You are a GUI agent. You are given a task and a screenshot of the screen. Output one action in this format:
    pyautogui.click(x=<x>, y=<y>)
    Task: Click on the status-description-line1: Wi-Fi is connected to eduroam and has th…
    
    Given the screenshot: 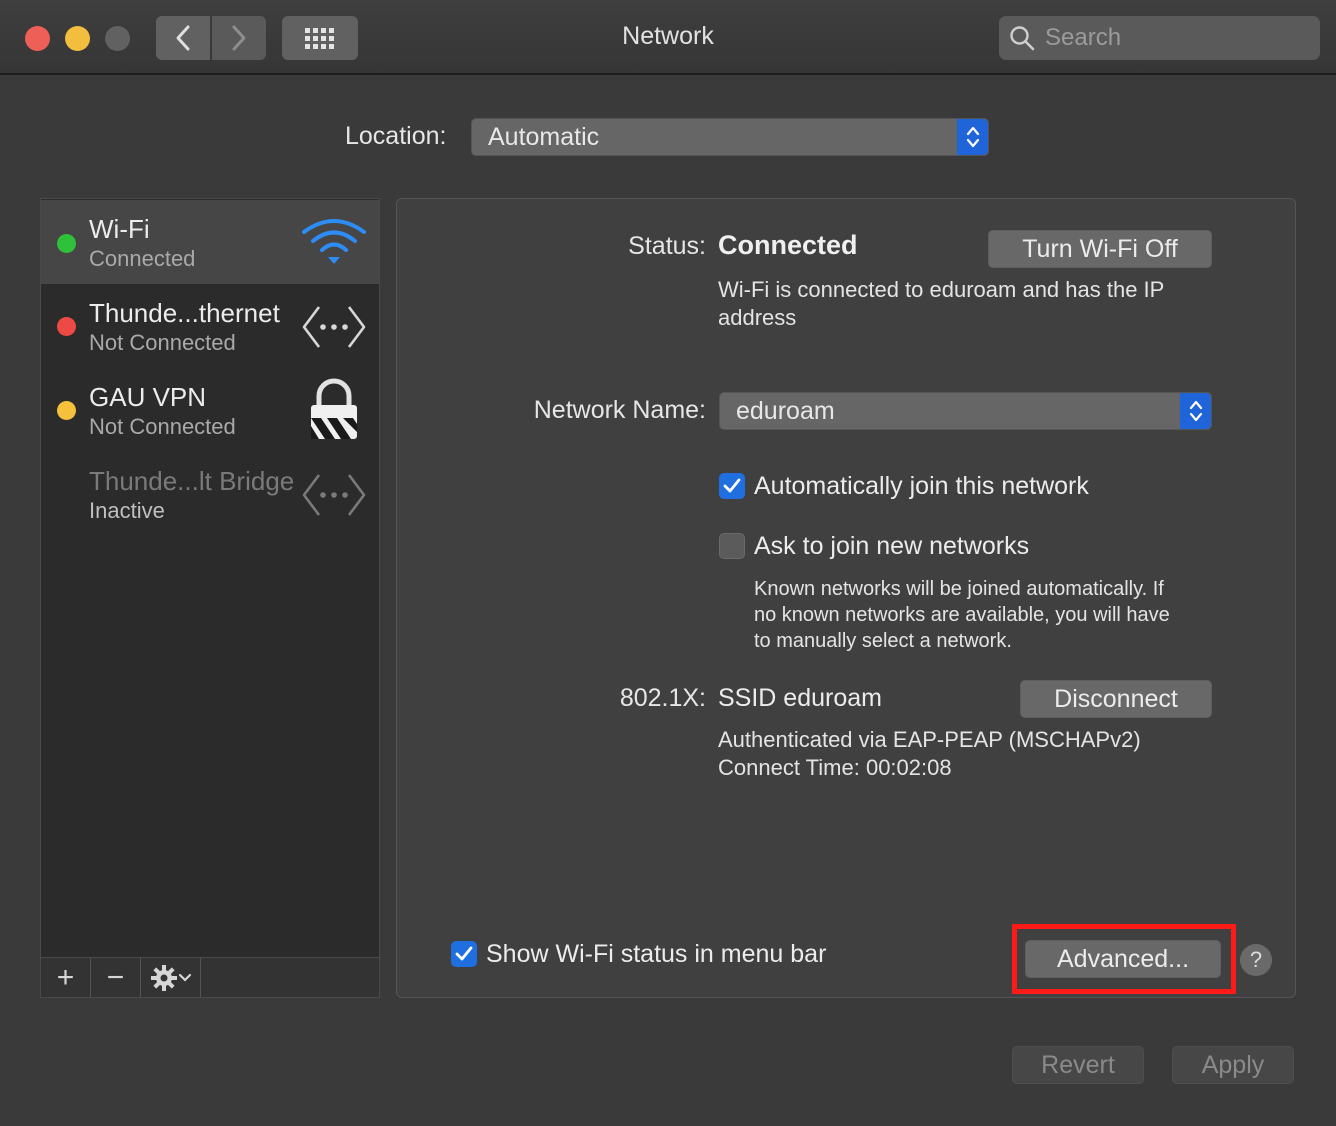 What is the action you would take?
    pyautogui.click(x=941, y=289)
    